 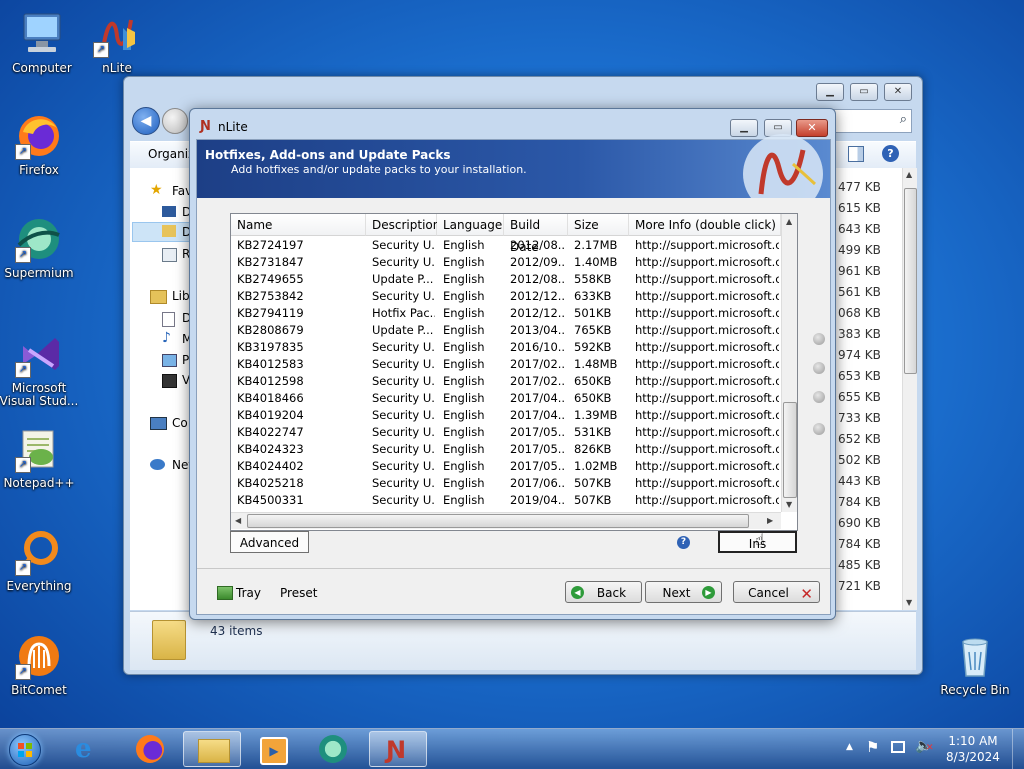 I want to click on preset-link: Preset, so click(x=298, y=593).